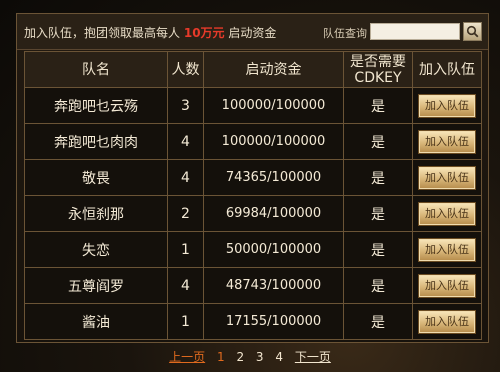 This screenshot has width=500, height=372. I want to click on team-name-cell: 奔跑吧乜肉肉, so click(96, 141).